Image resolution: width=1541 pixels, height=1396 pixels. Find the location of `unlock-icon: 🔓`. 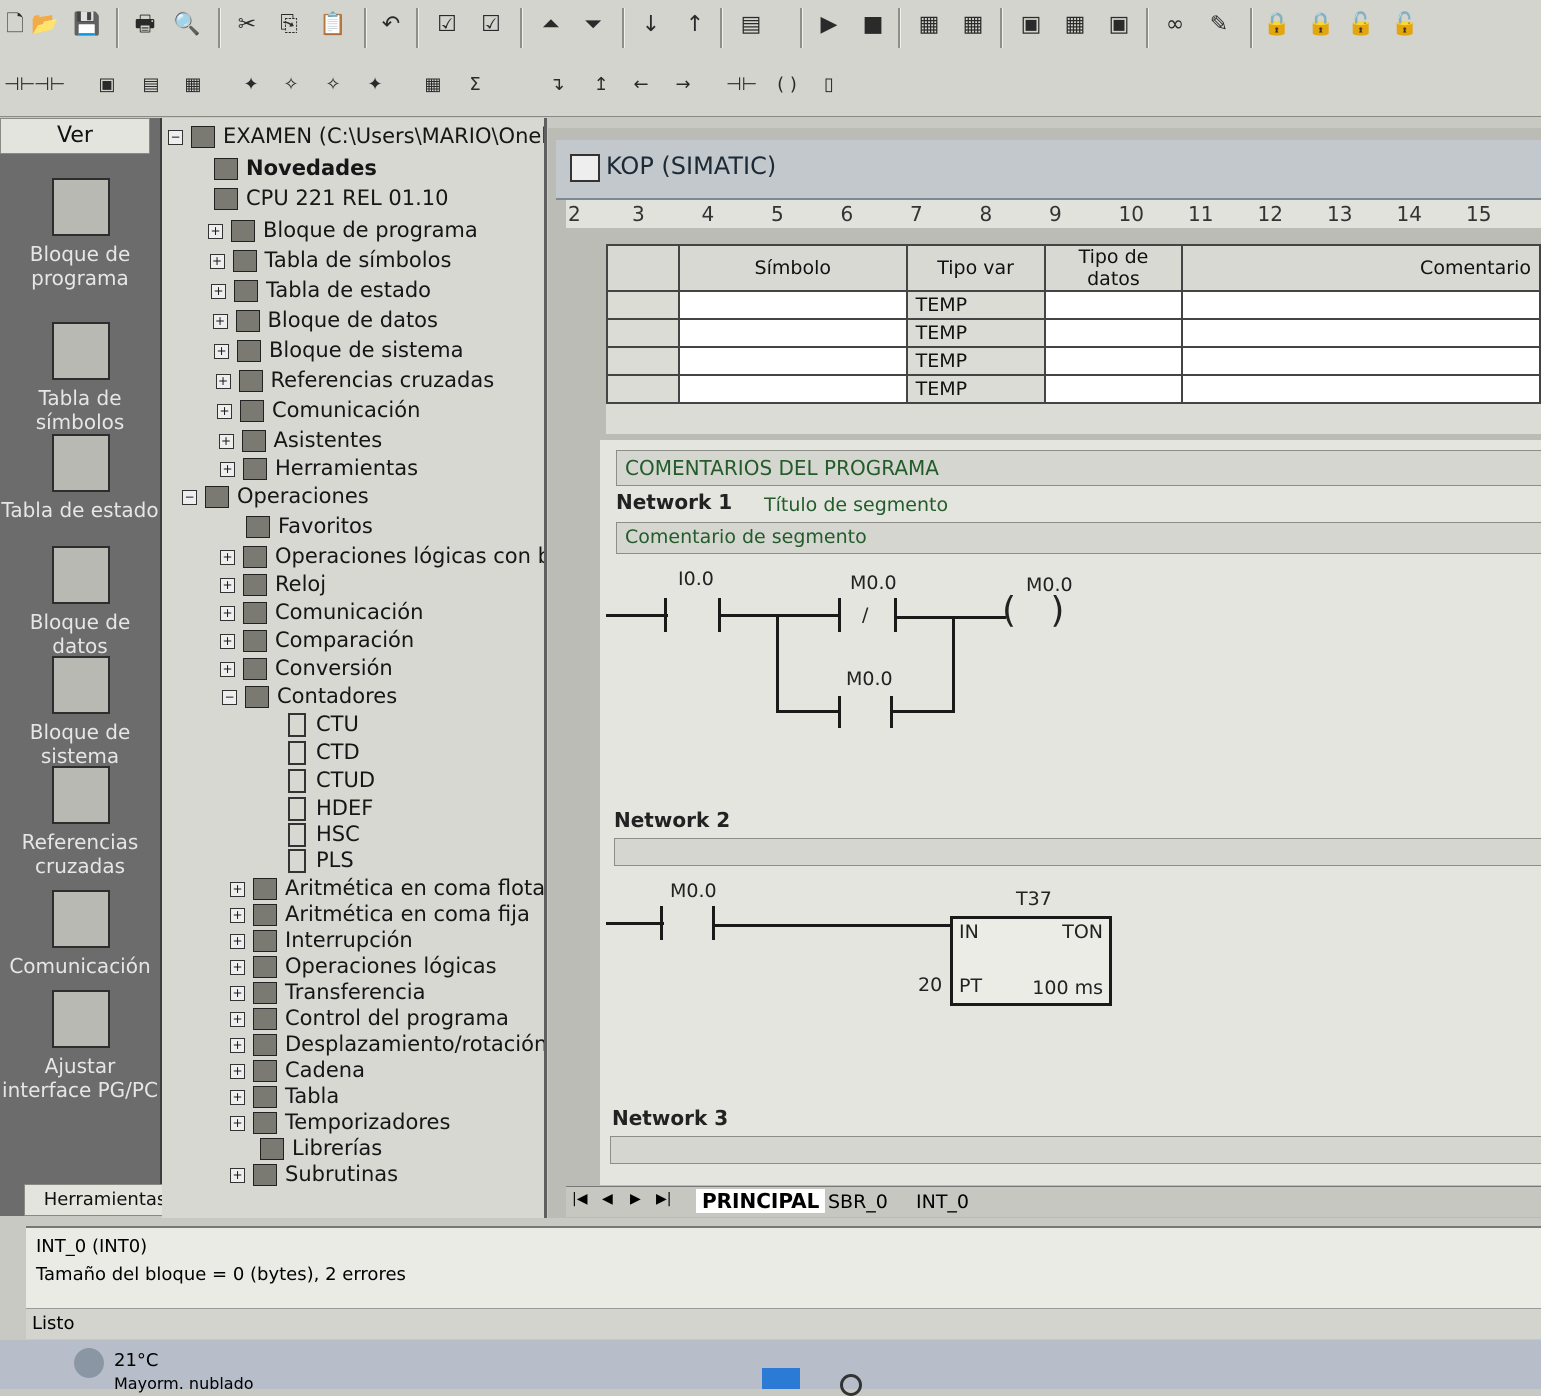

unlock-icon: 🔓 is located at coordinates (1361, 25).